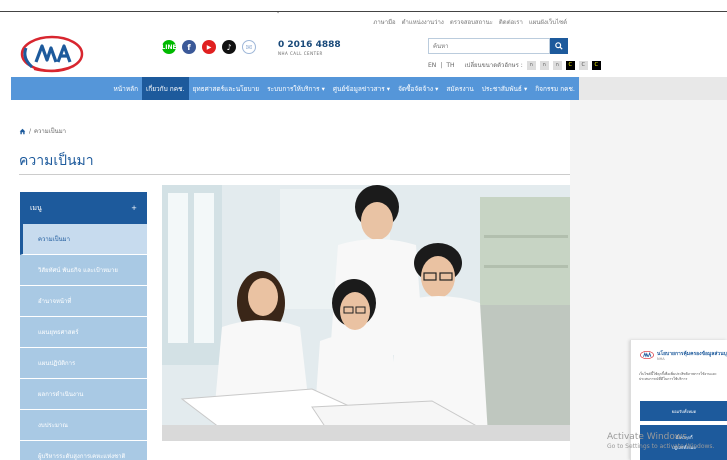  Describe the element at coordinates (83, 450) in the screenshot. I see `sidebar-item-executives: ผู้บริหารระดับสูงการเคหะแห่งชาติ` at that location.